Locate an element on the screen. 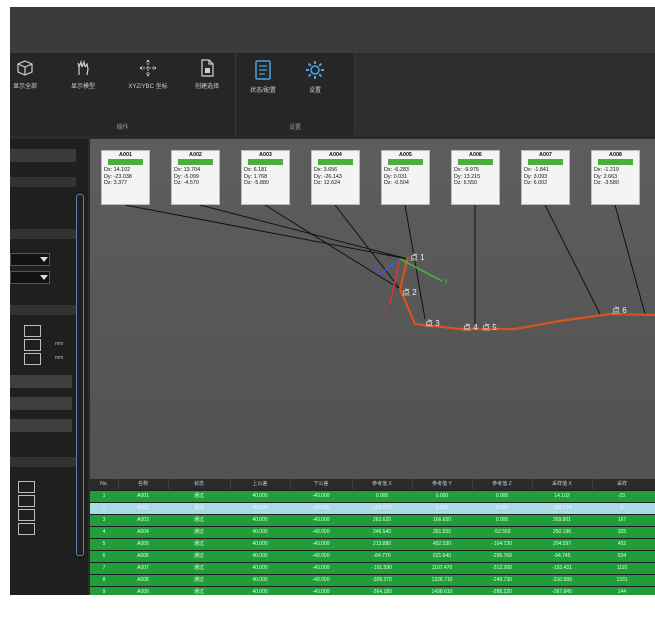 Image resolution: width=655 pixels, height=628 pixels. settings-button: 设置 is located at coordinates (315, 76).